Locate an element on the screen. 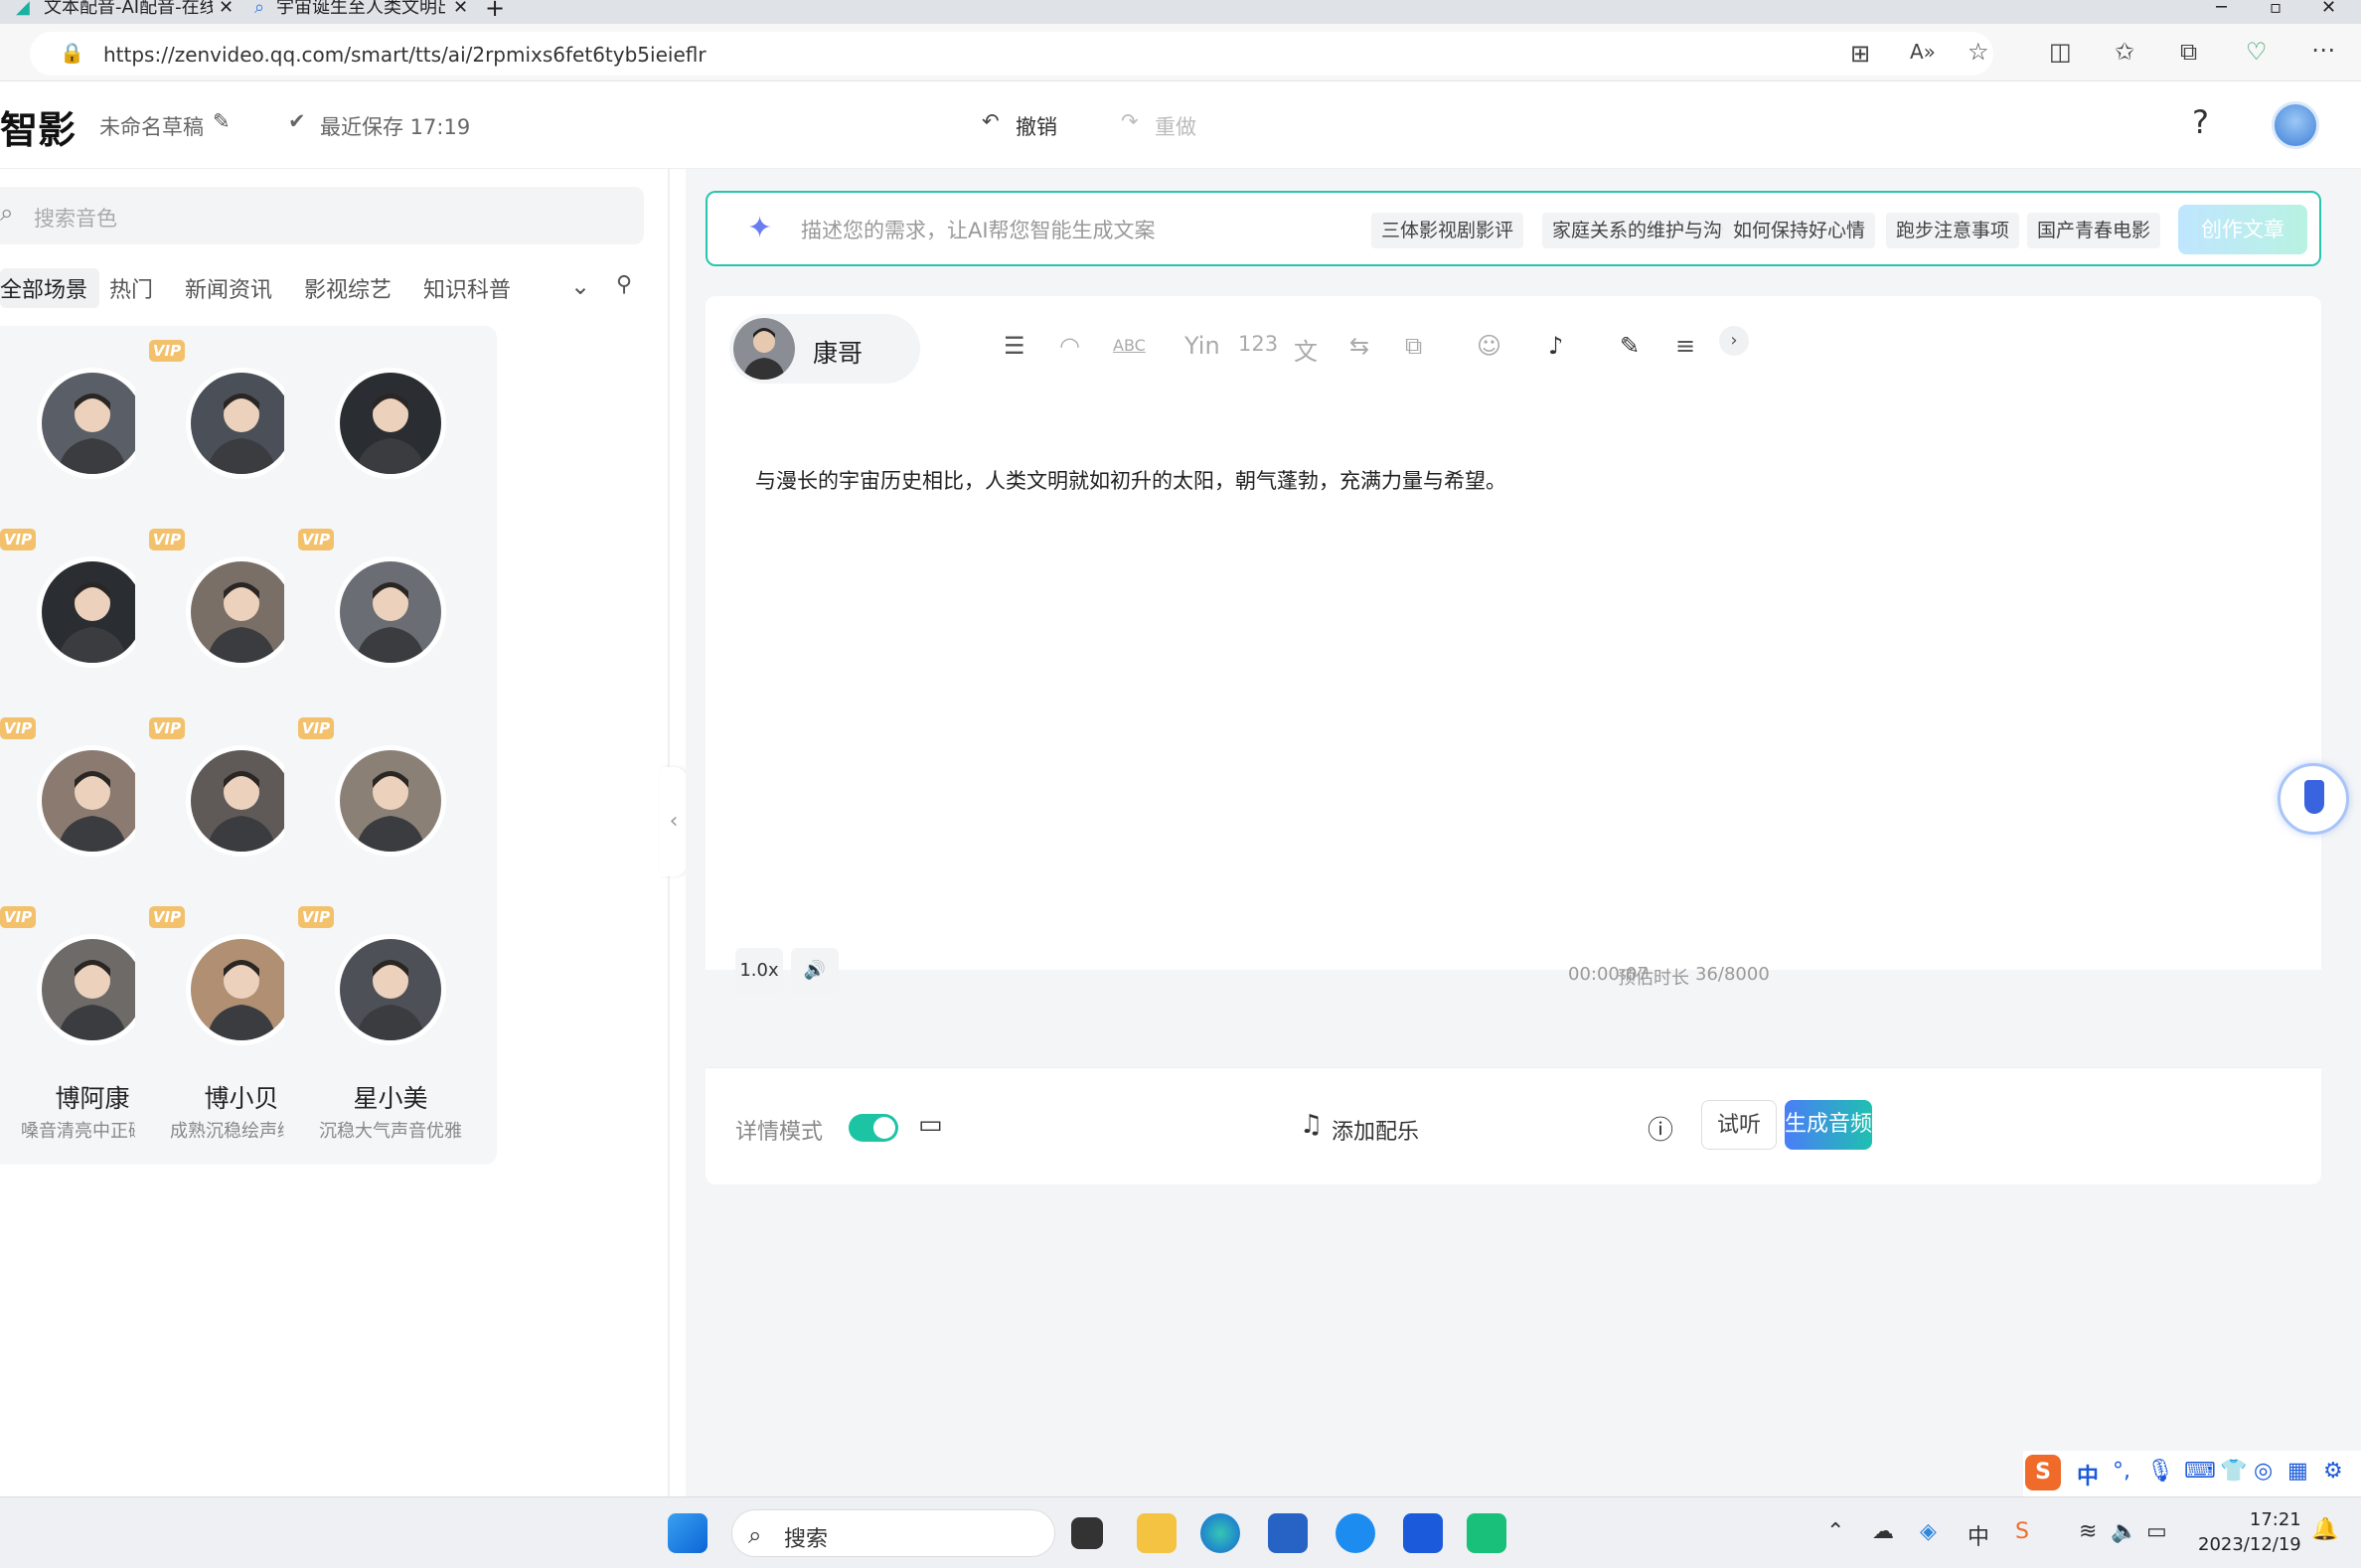  ai-chip: 三体影视剧影评 is located at coordinates (1447, 230).